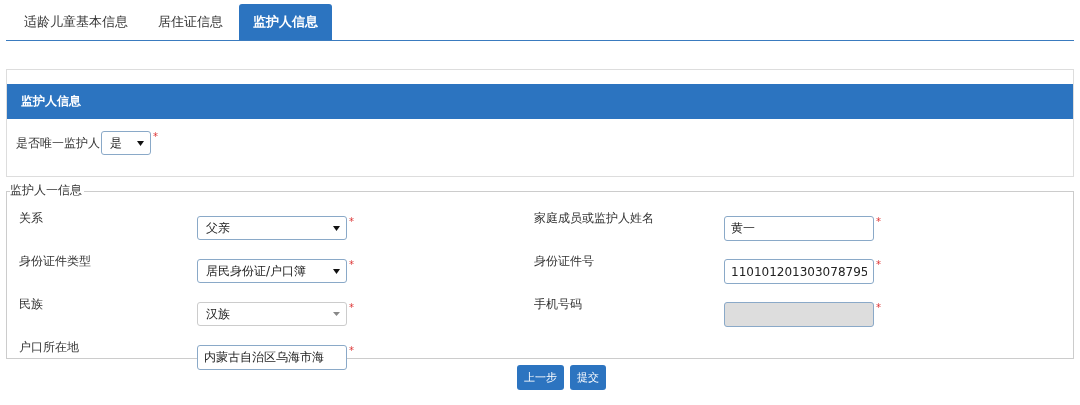 The width and height of the screenshot is (1080, 405). What do you see at coordinates (587, 377) in the screenshot?
I see `form-button: 提交` at bounding box center [587, 377].